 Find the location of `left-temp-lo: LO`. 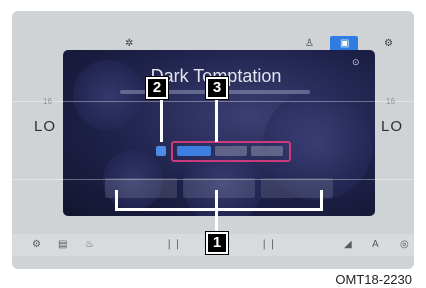

left-temp-lo: LO is located at coordinates (45, 126).